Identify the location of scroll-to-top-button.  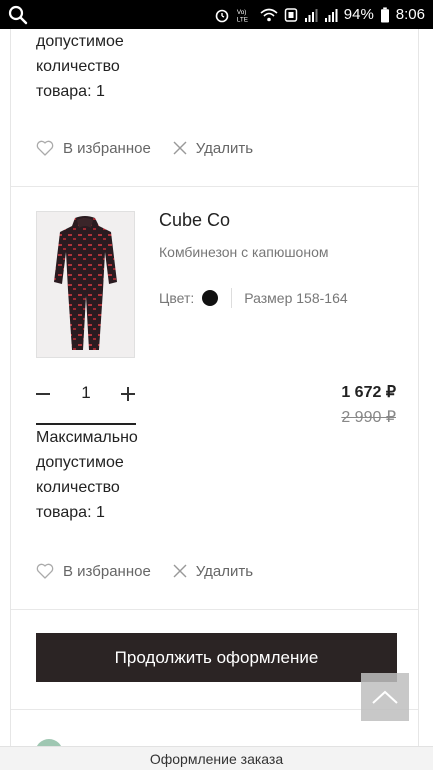
(385, 697).